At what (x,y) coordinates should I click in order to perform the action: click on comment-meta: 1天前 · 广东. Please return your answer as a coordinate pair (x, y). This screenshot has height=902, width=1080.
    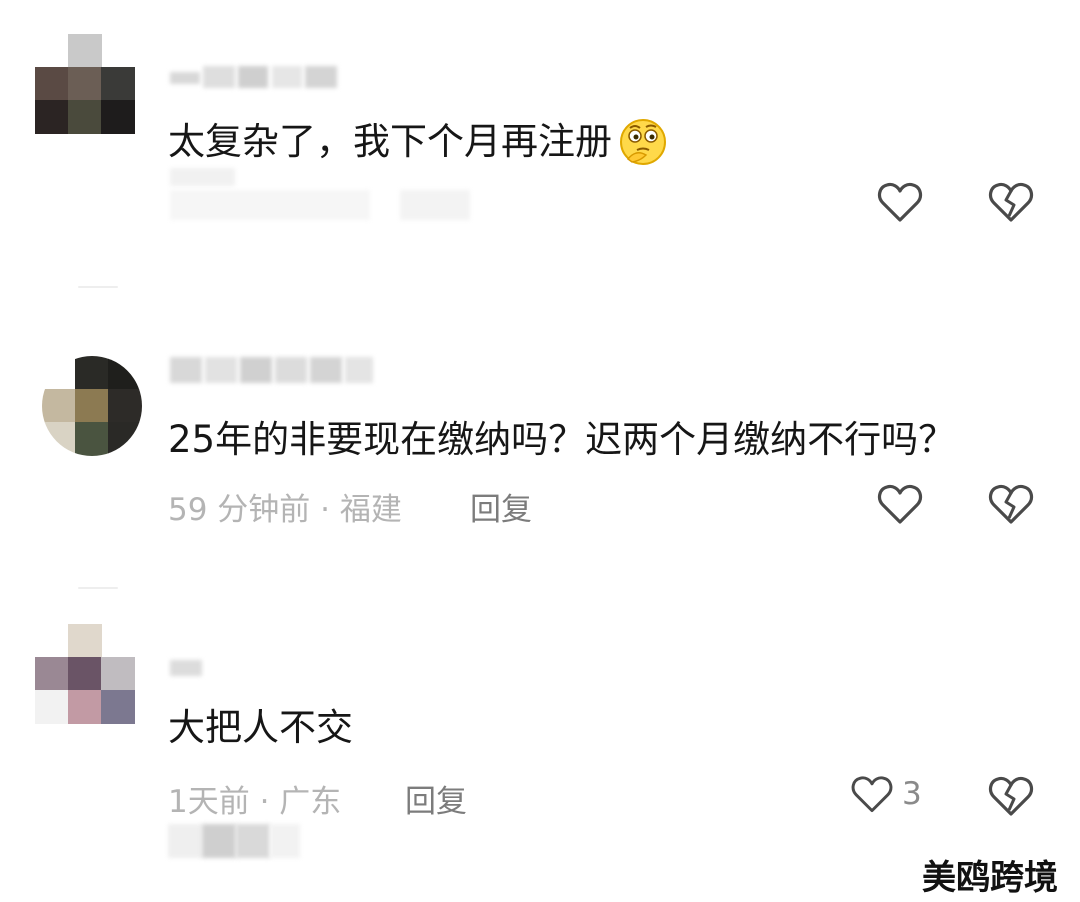
    Looking at the image, I should click on (255, 802).